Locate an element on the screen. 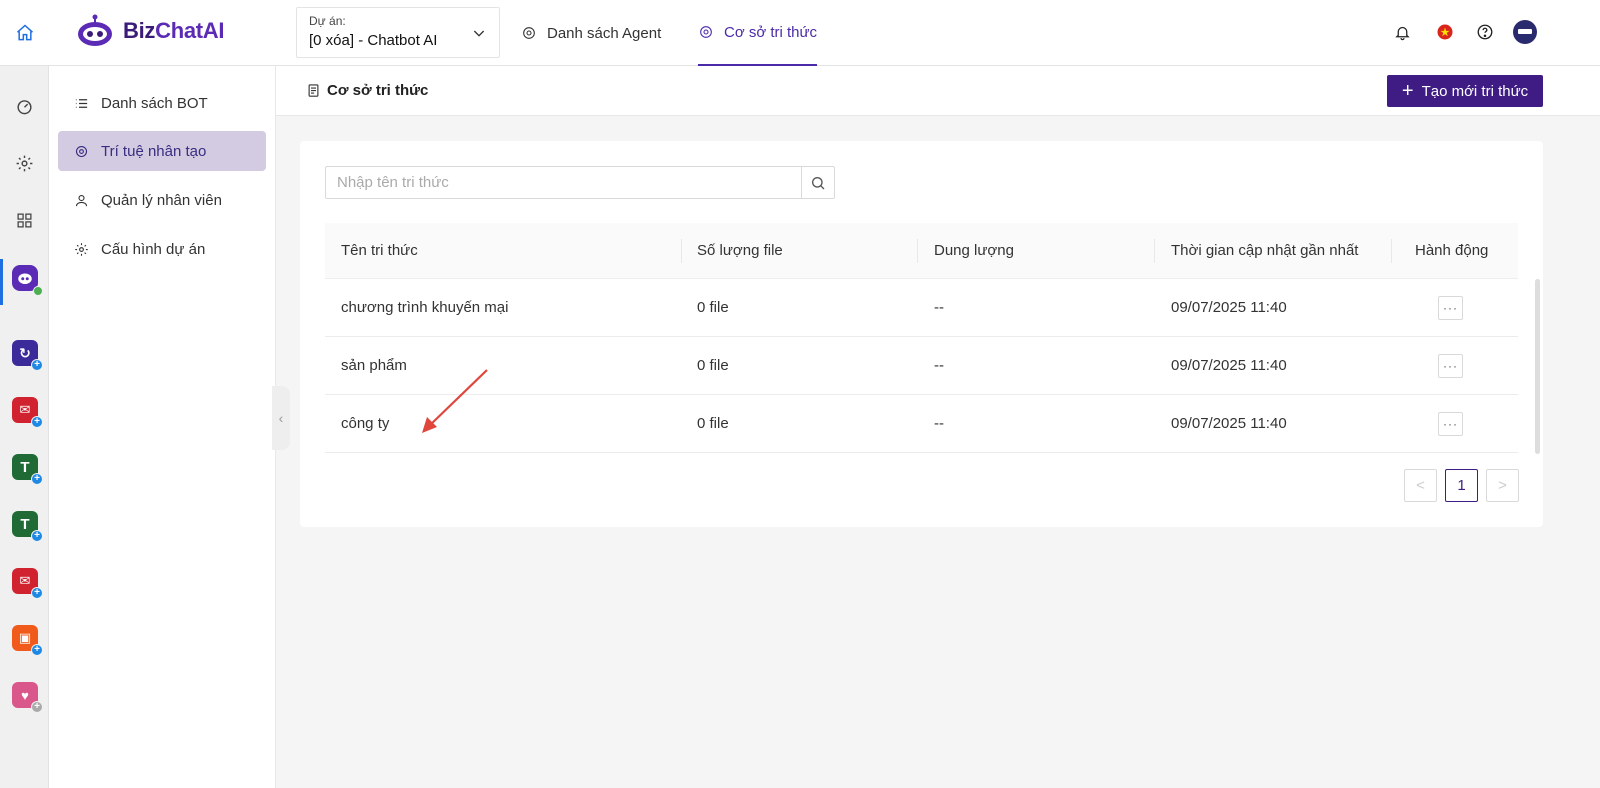 The height and width of the screenshot is (788, 1600). sidebar-item-bot-list: Danh sách BOT is located at coordinates (162, 103).